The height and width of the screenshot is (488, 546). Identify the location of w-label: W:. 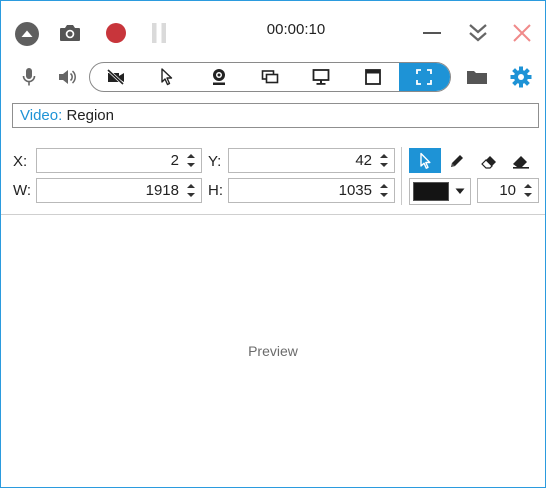
(22, 190).